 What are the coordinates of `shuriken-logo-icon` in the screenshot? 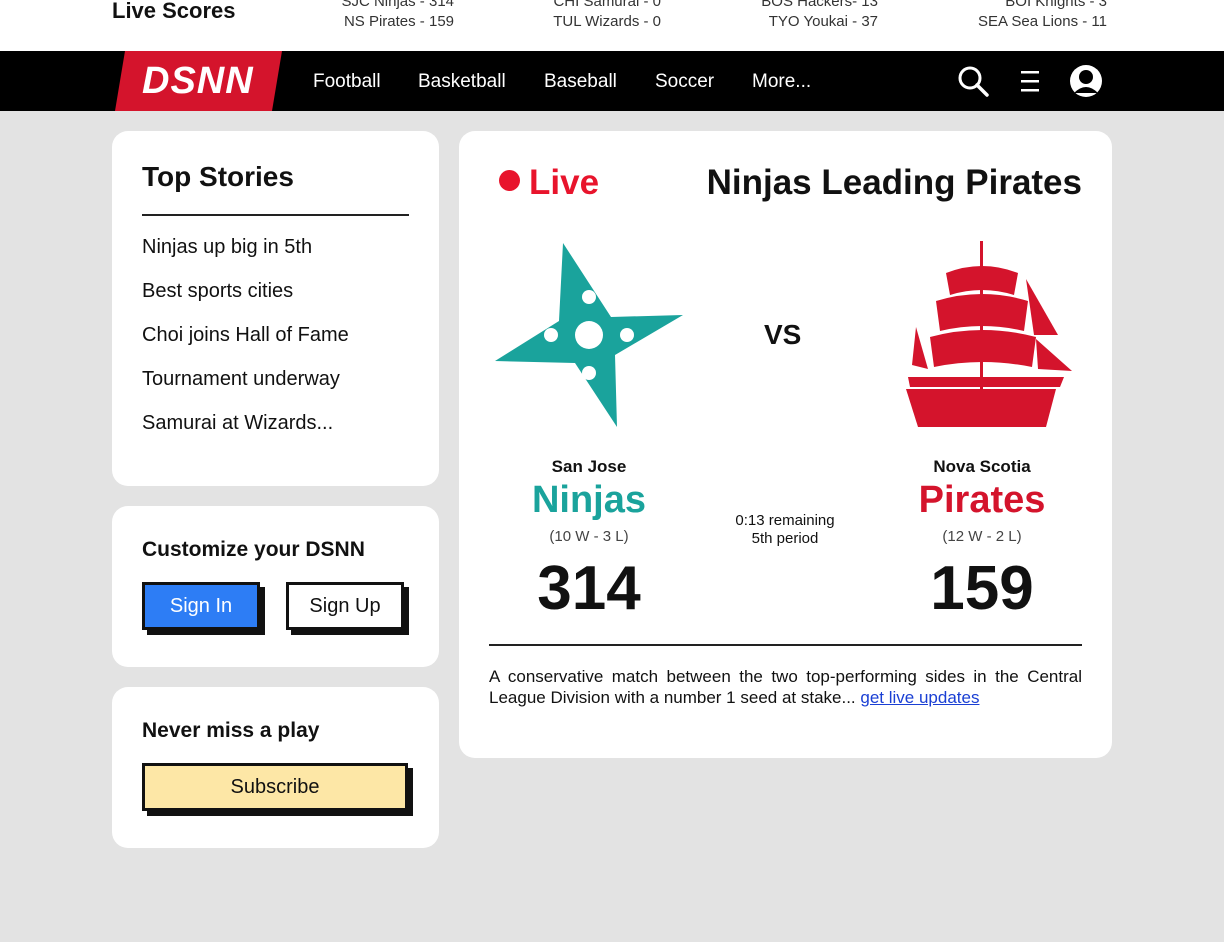 It's located at (589, 335).